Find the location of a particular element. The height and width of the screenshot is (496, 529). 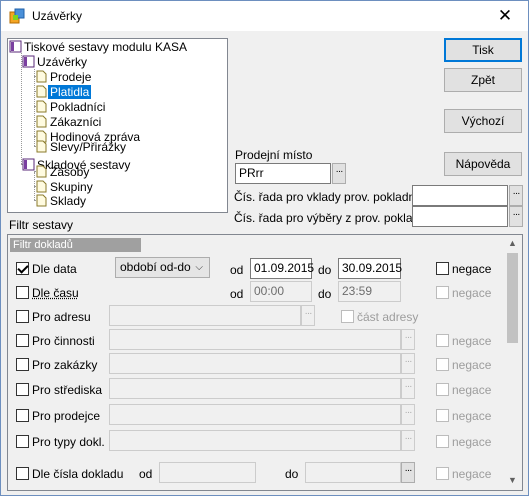

tree-node-pokladnici: Pokladníci is located at coordinates (71, 107).